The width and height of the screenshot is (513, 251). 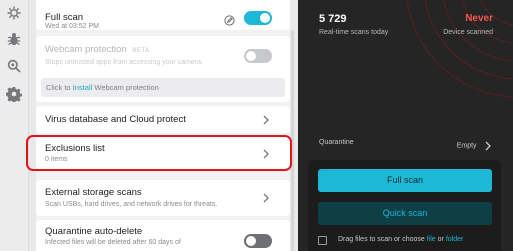 I want to click on virus-icon, so click(x=14, y=13).